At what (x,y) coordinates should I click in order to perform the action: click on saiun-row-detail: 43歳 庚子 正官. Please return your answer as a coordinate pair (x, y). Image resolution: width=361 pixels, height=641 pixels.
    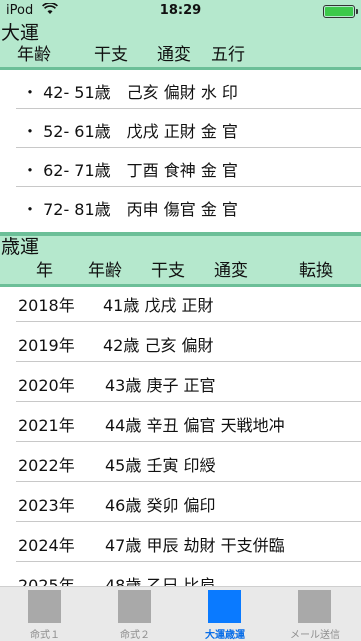
    Looking at the image, I should click on (160, 385).